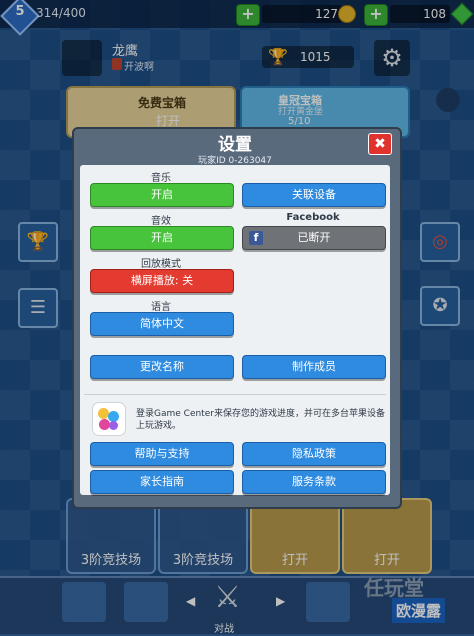 The height and width of the screenshot is (636, 474). Describe the element at coordinates (161, 178) in the screenshot. I see `music-label: 音乐` at that location.